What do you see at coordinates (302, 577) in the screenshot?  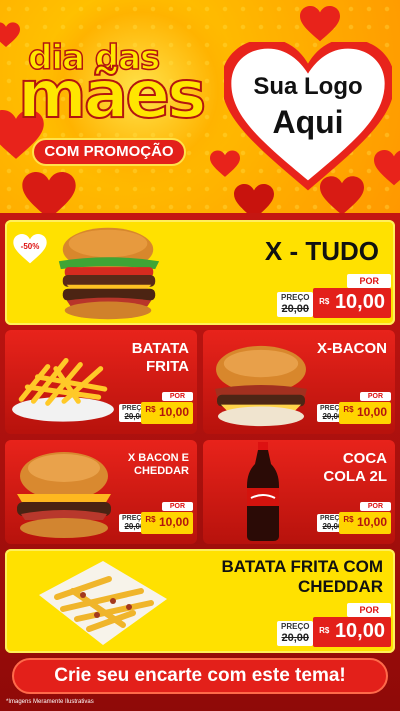 I see `product-name: BATATA FRITA COM CHEDDAR` at bounding box center [302, 577].